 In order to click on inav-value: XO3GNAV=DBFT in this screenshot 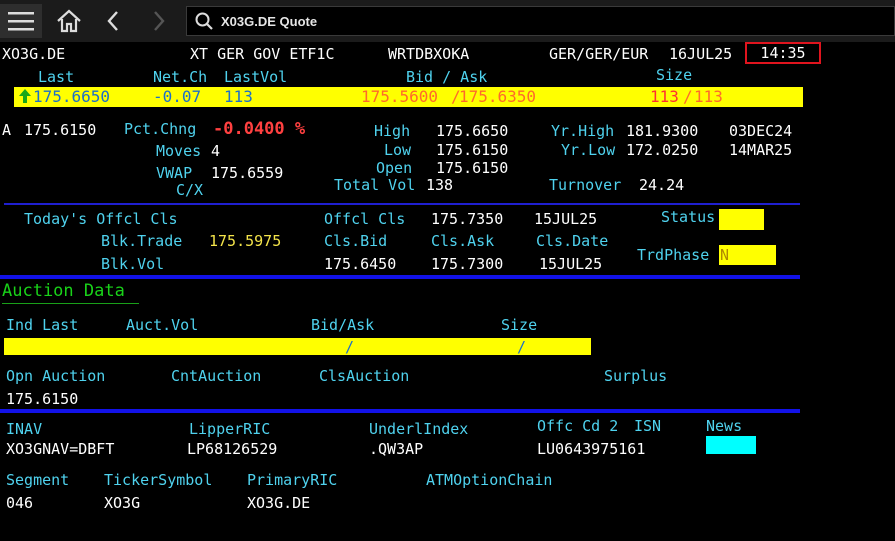, I will do `click(60, 449)`.